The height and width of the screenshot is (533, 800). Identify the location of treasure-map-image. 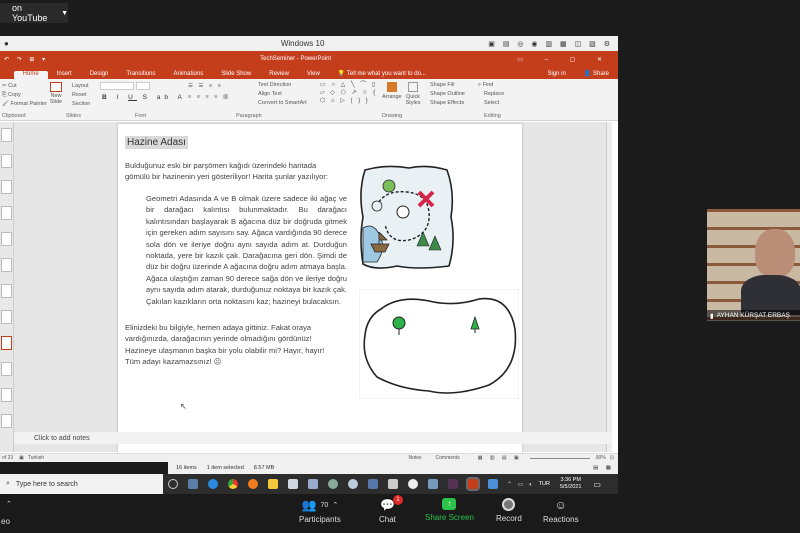
(407, 217).